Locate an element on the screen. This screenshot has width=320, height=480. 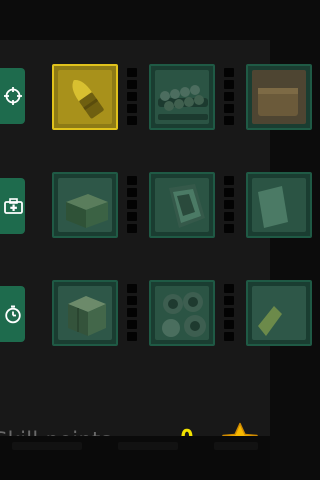
ammo-box-icon is located at coordinates (278, 102).